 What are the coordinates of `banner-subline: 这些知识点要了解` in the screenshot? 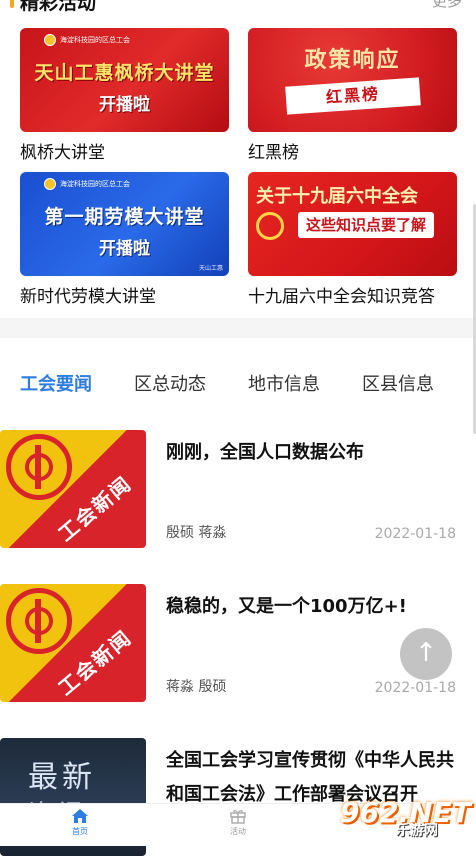 It's located at (366, 225).